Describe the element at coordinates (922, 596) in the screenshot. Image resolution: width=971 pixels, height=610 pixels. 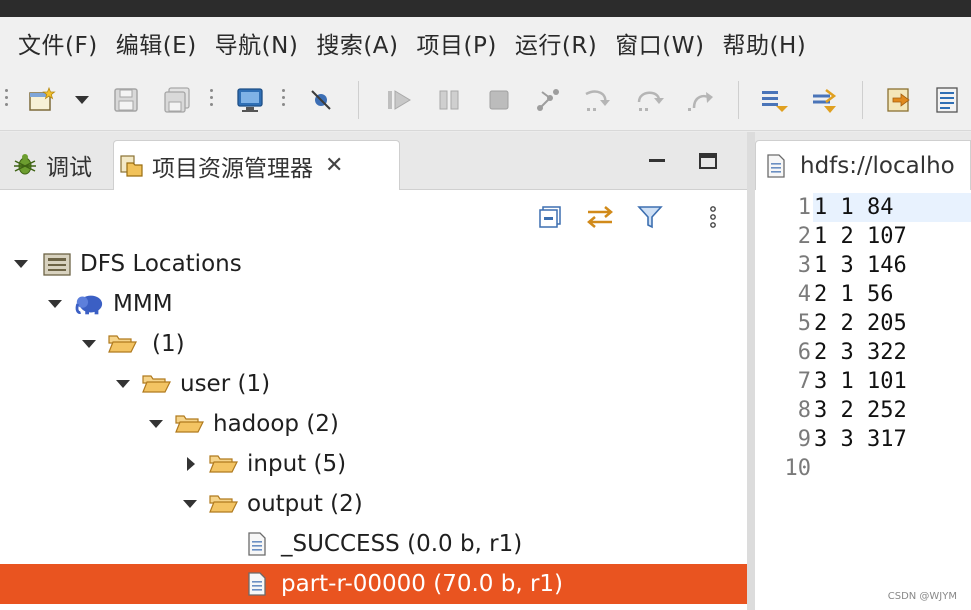
I see `watermark: CSDN @WJYM` at that location.